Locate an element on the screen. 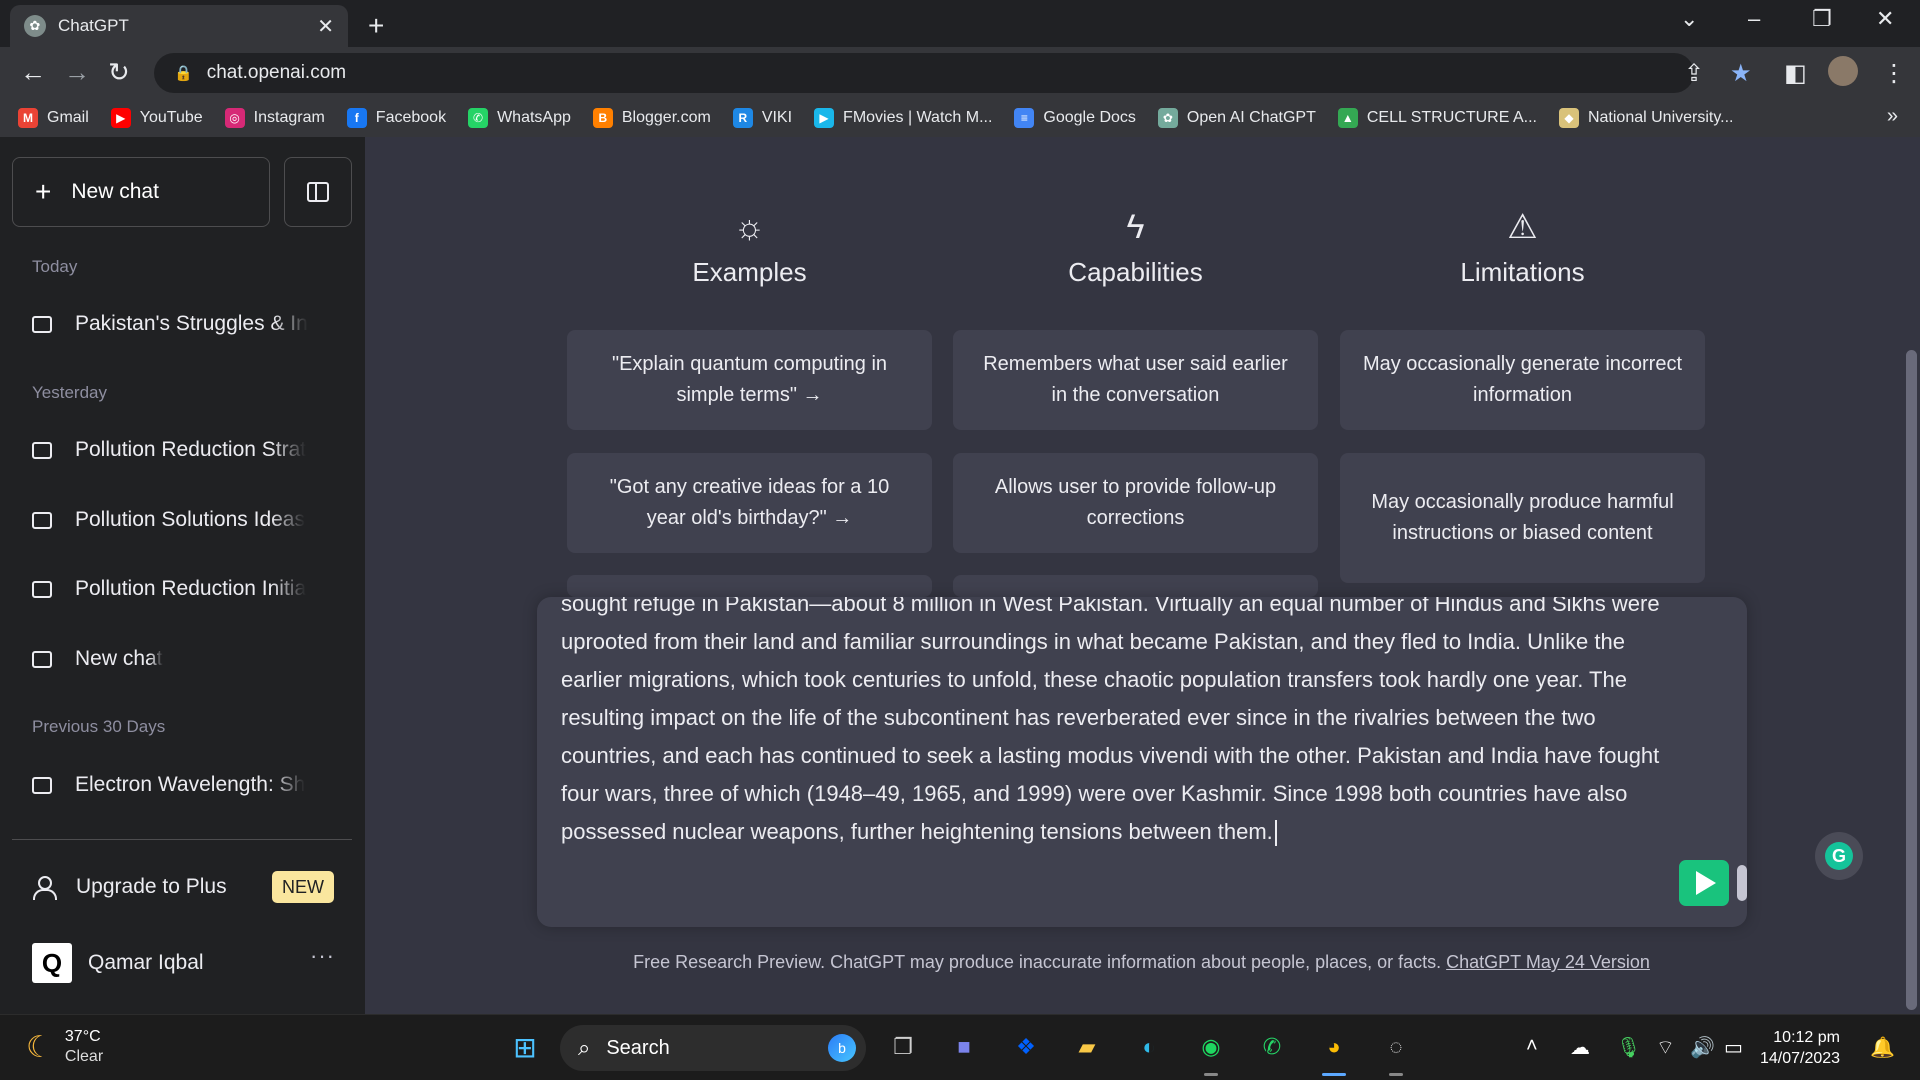  column-title: Limitations is located at coordinates (1522, 272).